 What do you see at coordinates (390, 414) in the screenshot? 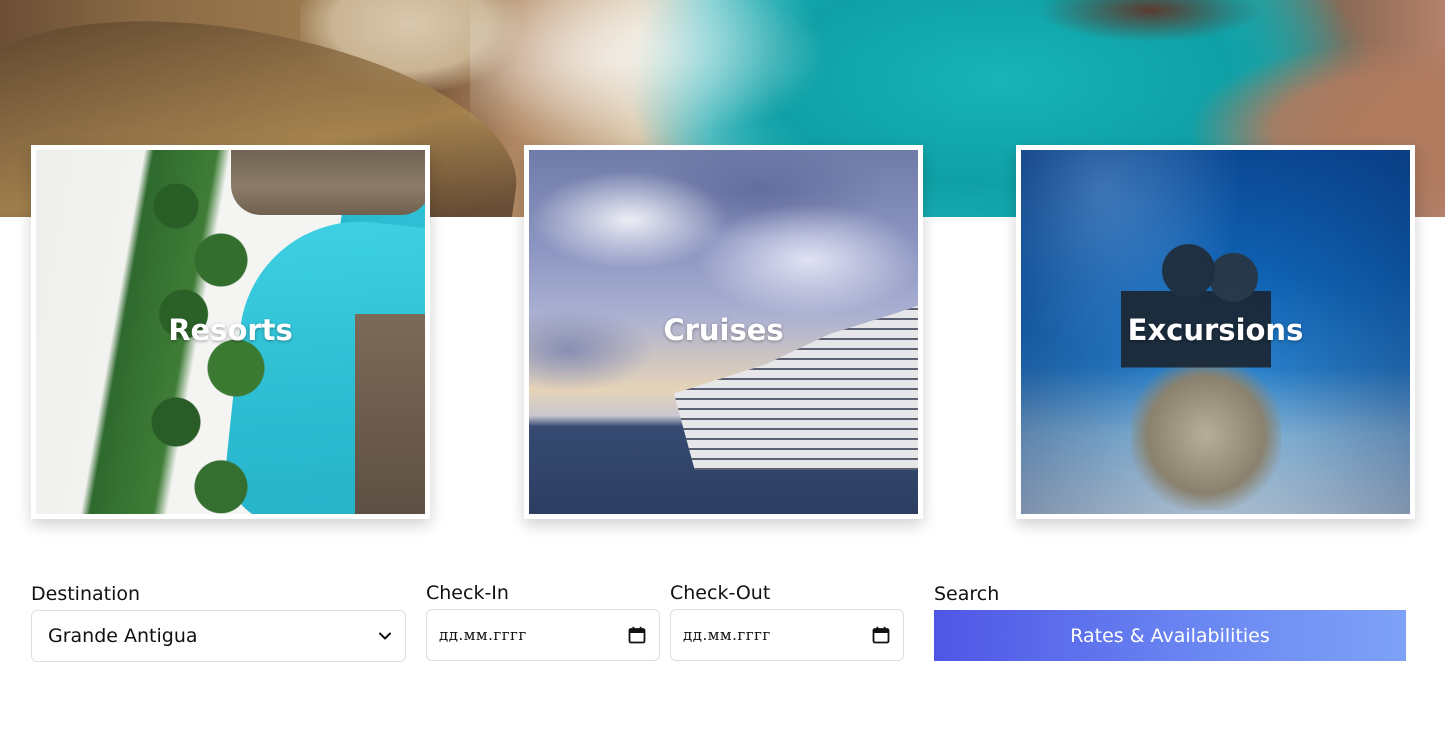
I see `resort-deck` at bounding box center [390, 414].